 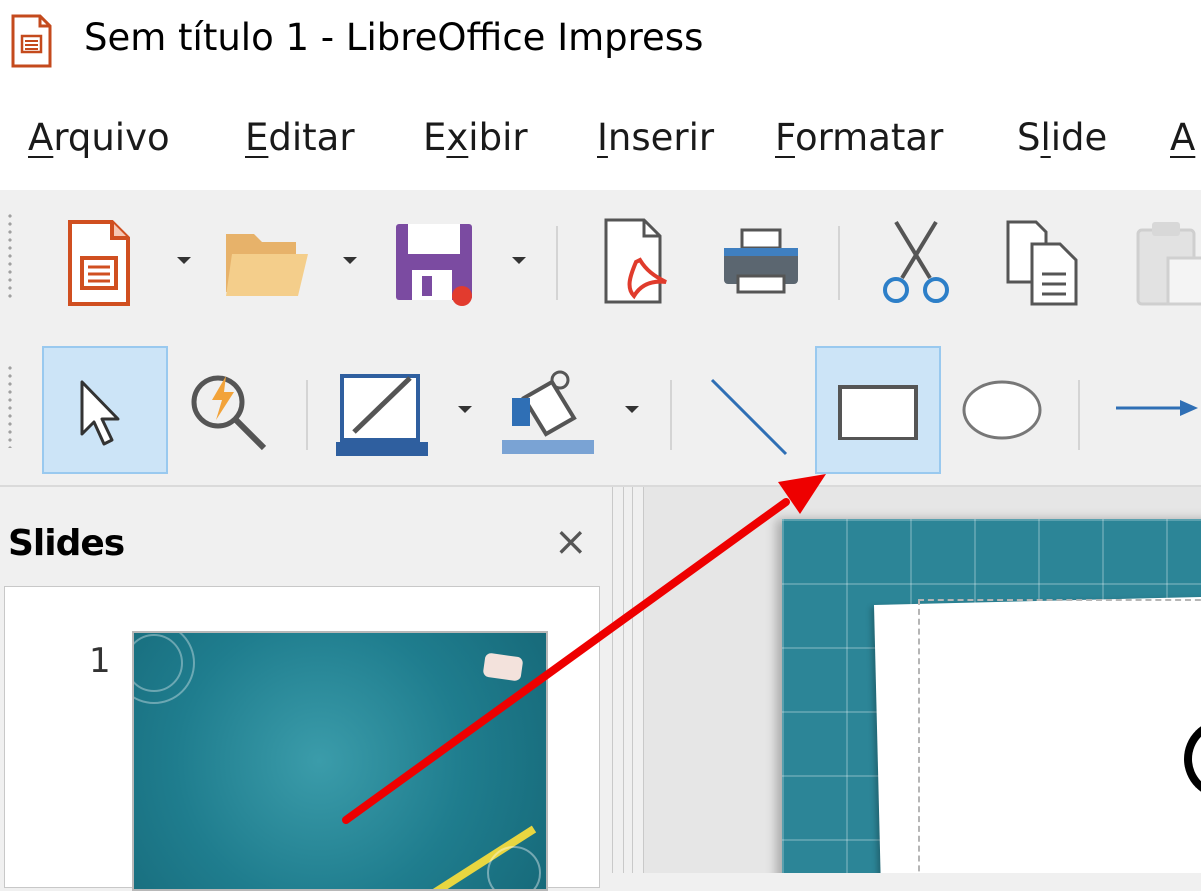 I want to click on save-button, so click(x=434, y=264).